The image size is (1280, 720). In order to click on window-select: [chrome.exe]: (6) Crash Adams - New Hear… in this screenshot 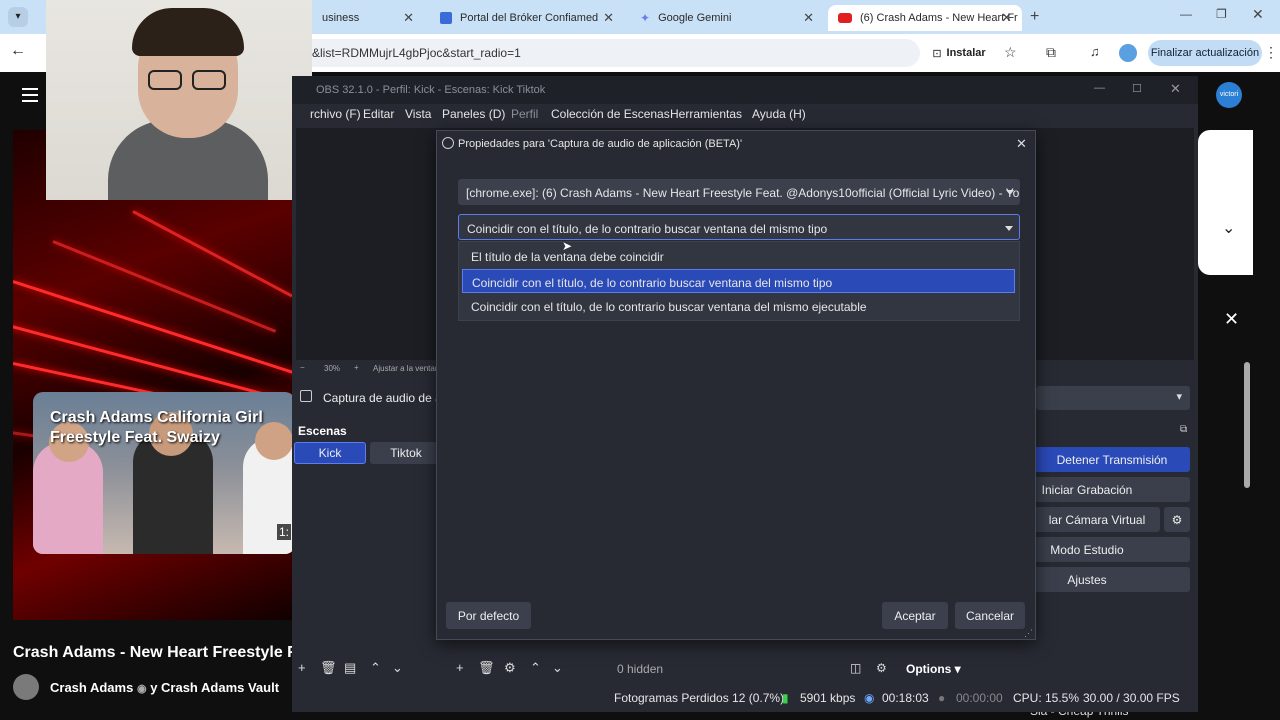, I will do `click(739, 192)`.